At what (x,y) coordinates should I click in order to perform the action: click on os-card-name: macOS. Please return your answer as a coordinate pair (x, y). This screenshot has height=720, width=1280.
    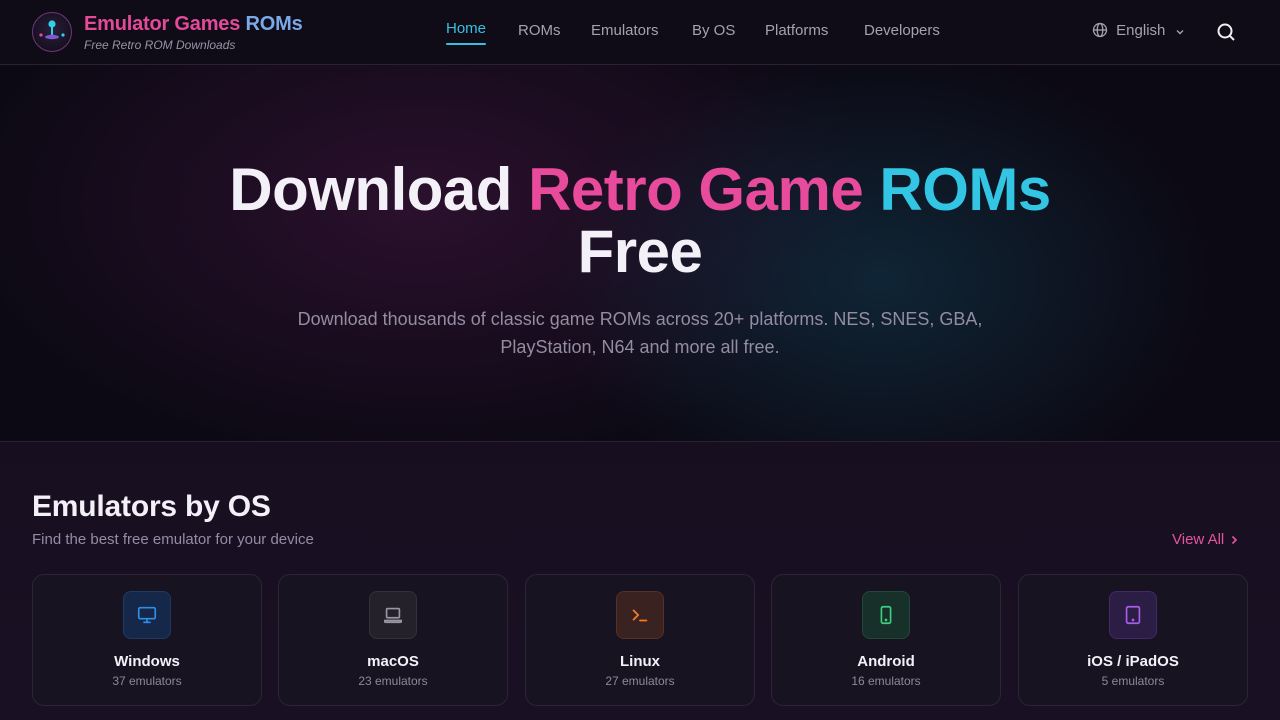
    Looking at the image, I should click on (393, 661).